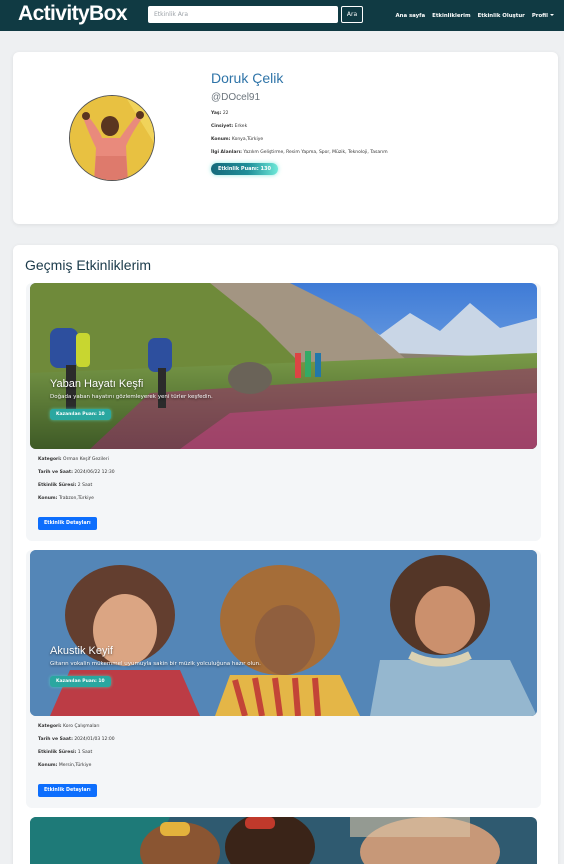  I want to click on event-datetime: Tarih ve Saat: 2024/06/22 12:30, so click(76, 472).